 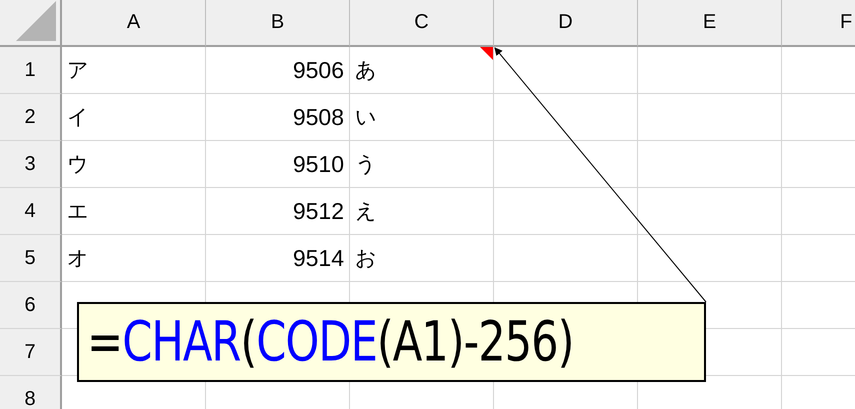 What do you see at coordinates (710, 23) in the screenshot?
I see `column-header: E` at bounding box center [710, 23].